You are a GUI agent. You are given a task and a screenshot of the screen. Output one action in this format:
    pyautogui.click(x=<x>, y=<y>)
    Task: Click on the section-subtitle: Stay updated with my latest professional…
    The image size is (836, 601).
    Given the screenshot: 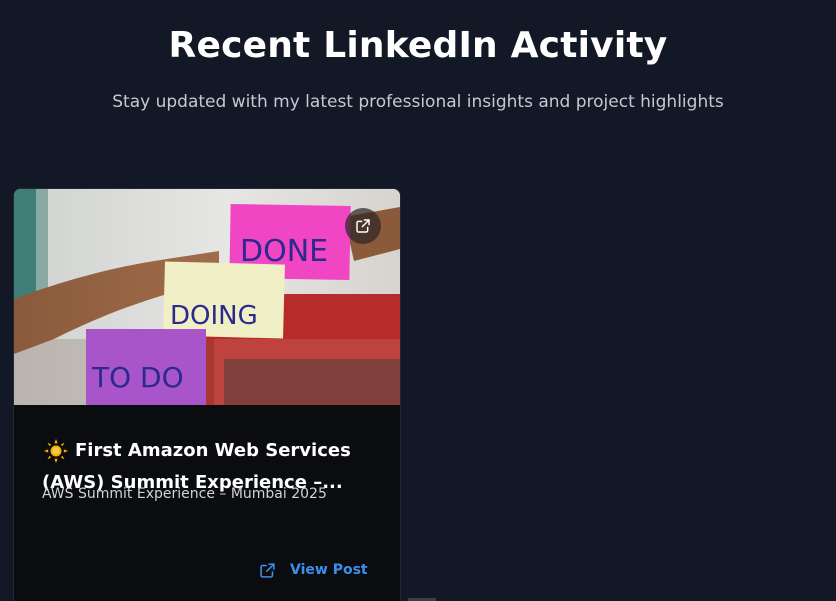 What is the action you would take?
    pyautogui.click(x=418, y=102)
    